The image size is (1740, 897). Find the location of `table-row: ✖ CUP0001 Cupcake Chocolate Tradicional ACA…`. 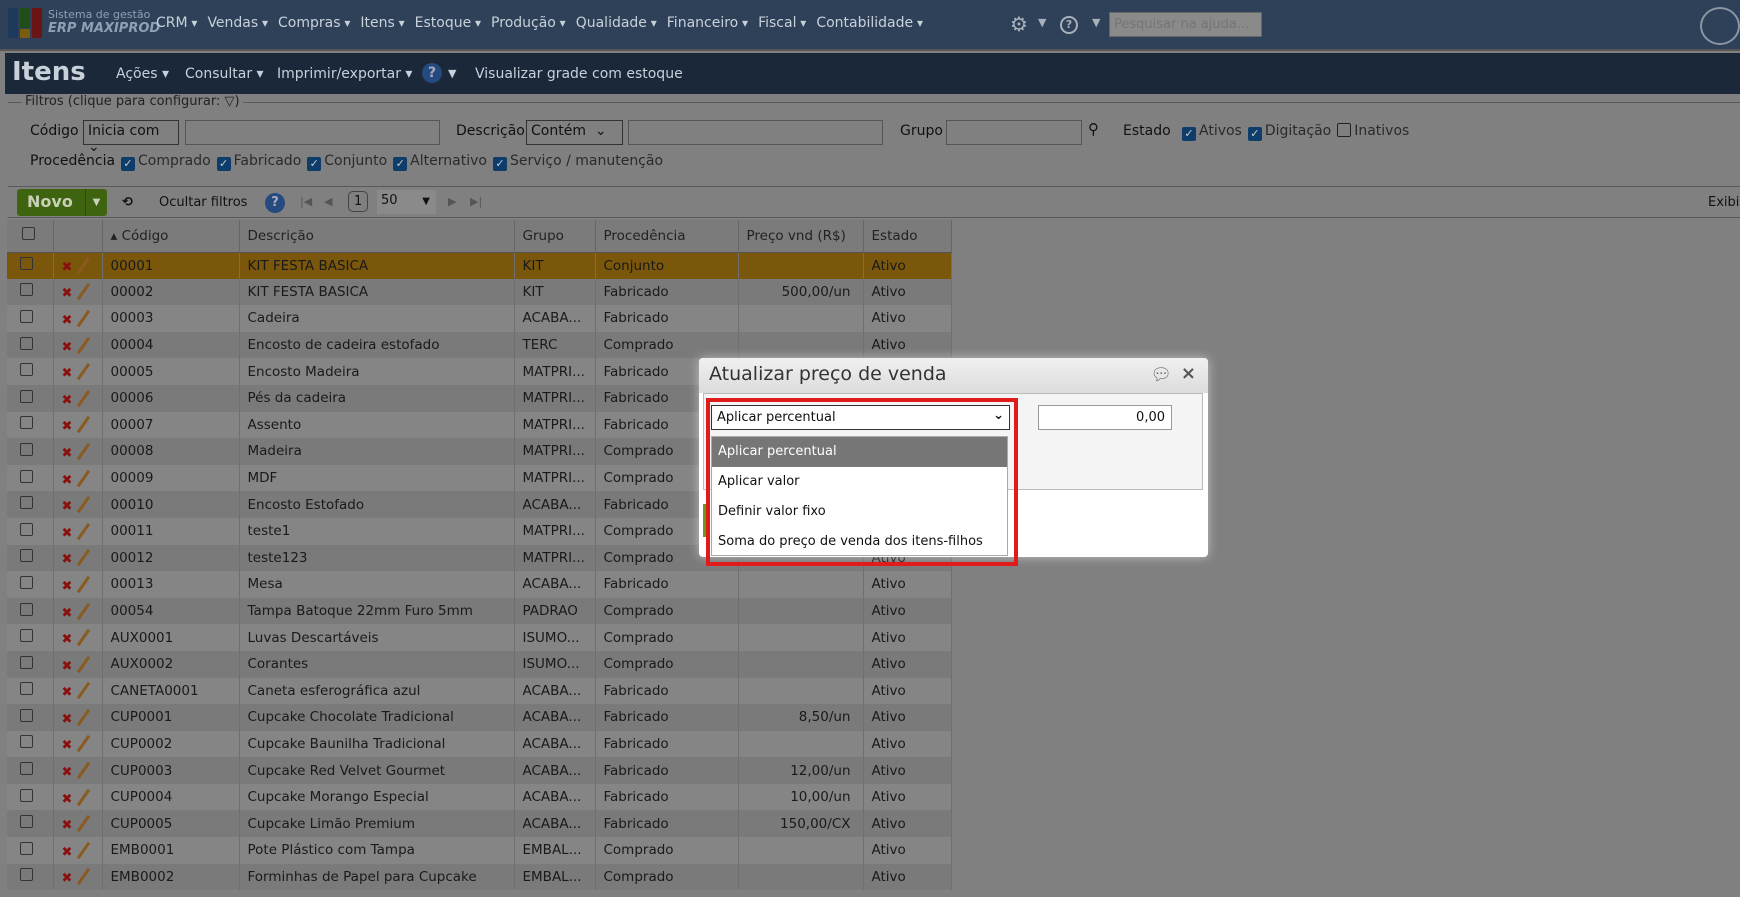

table-row: ✖ CUP0001 Cupcake Chocolate Tradicional ACA… is located at coordinates (479, 717).